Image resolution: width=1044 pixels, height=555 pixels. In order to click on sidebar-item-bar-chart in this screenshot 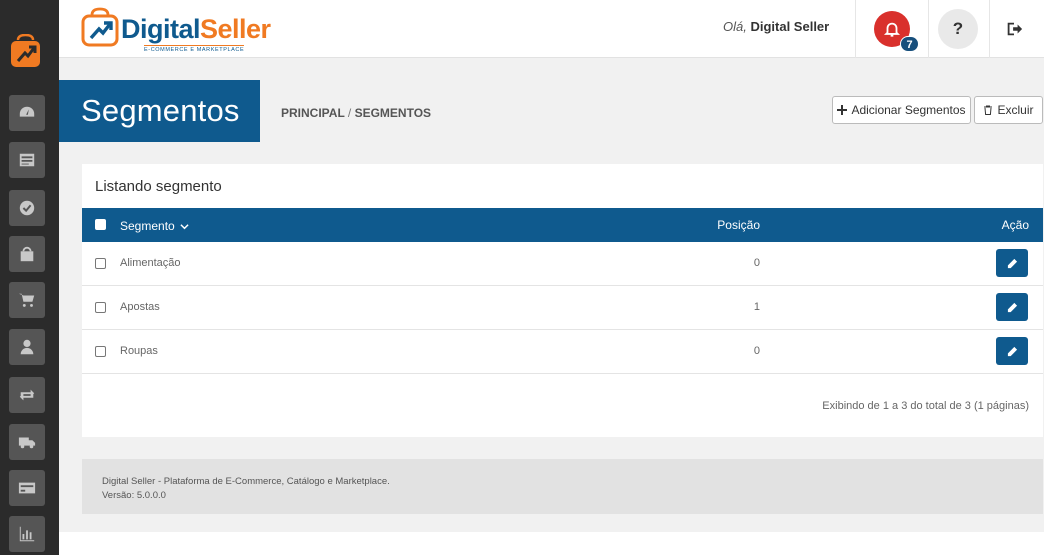, I will do `click(27, 534)`.